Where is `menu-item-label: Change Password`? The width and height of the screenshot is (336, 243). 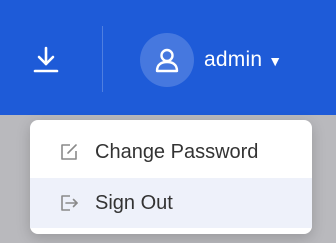
menu-item-label: Change Password is located at coordinates (177, 151).